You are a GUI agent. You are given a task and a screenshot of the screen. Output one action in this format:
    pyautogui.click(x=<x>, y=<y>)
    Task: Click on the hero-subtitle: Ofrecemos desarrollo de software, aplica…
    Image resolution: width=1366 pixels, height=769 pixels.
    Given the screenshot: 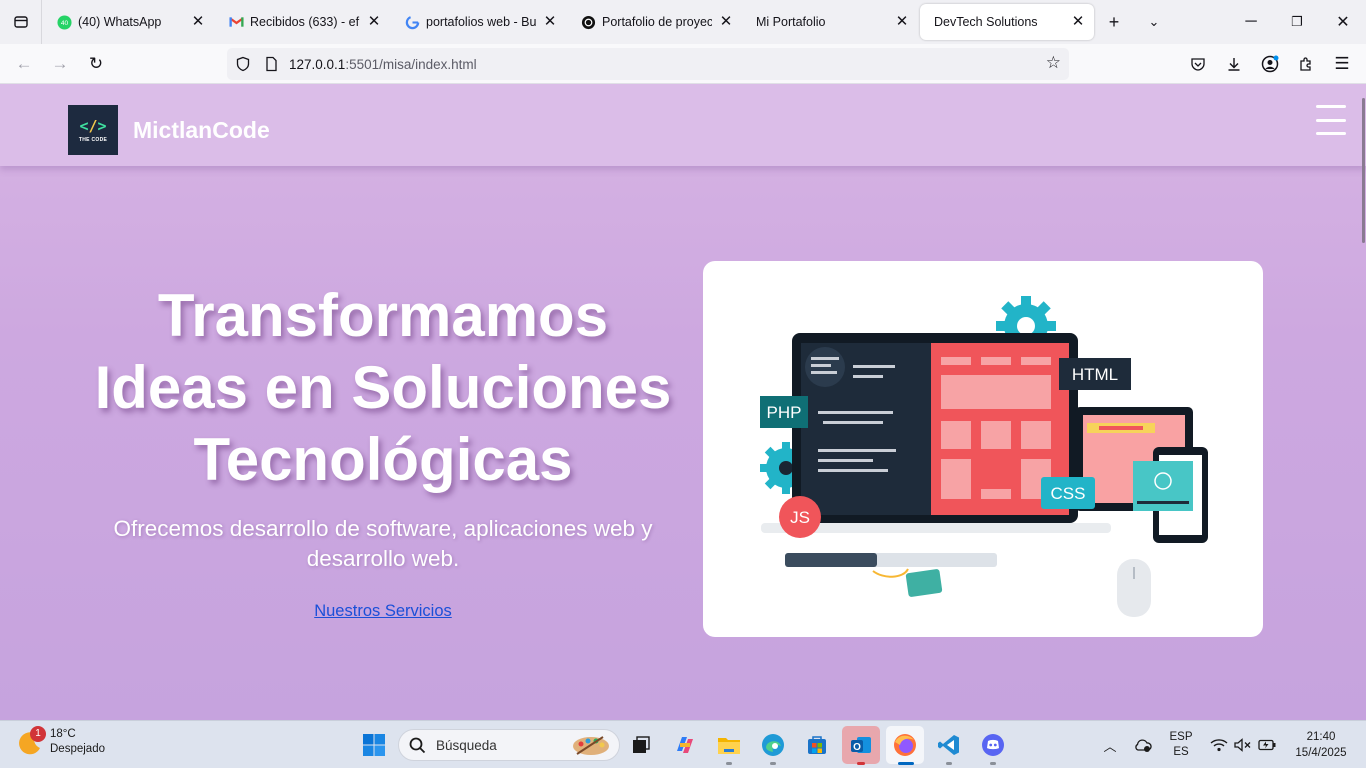 What is the action you would take?
    pyautogui.click(x=383, y=543)
    